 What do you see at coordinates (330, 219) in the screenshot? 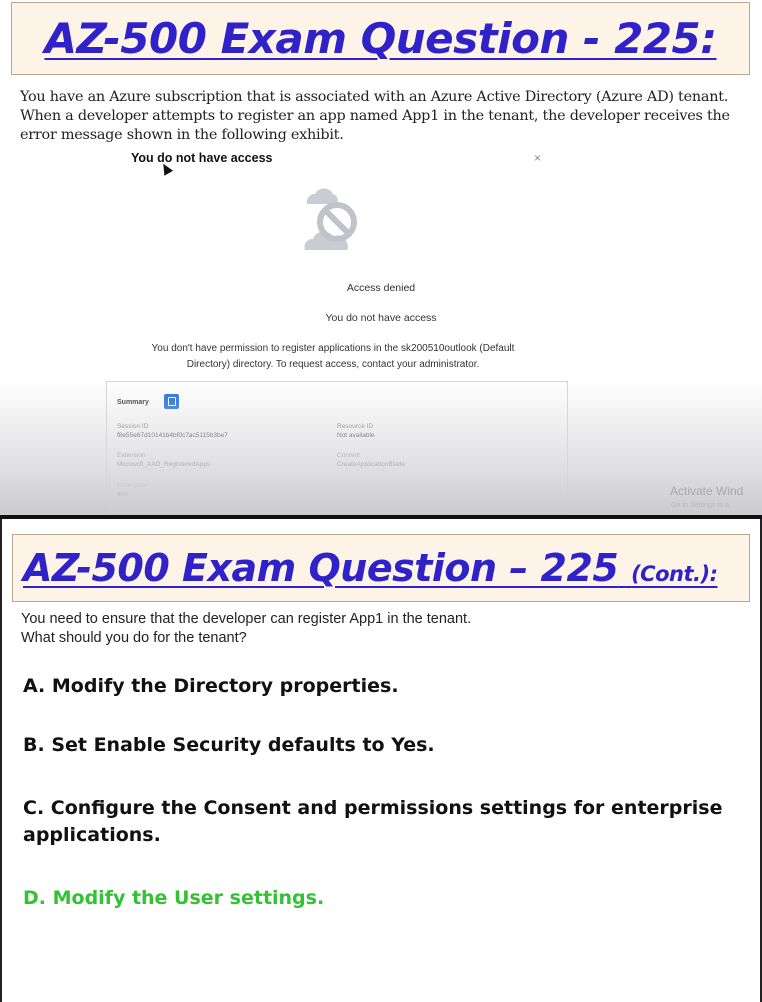
I see `cloud-blocked-icon` at bounding box center [330, 219].